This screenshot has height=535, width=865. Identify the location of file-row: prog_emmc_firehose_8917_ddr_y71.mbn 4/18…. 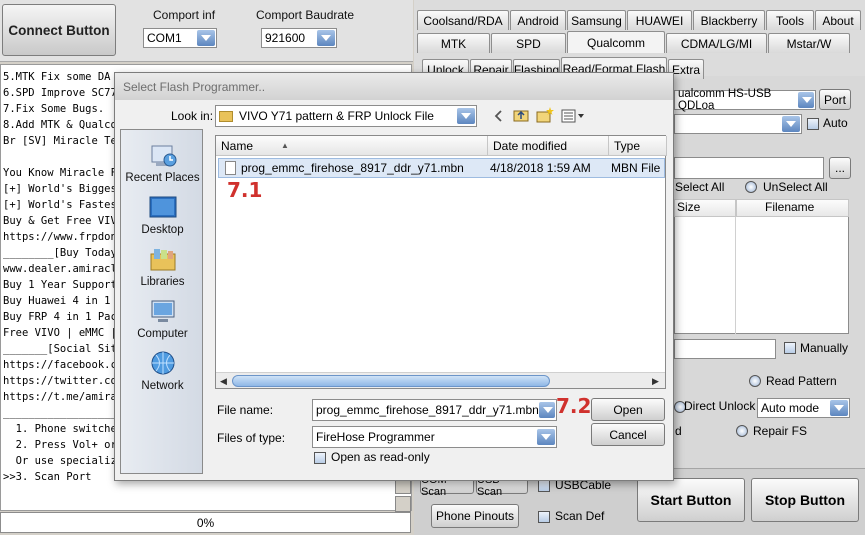
(441, 168).